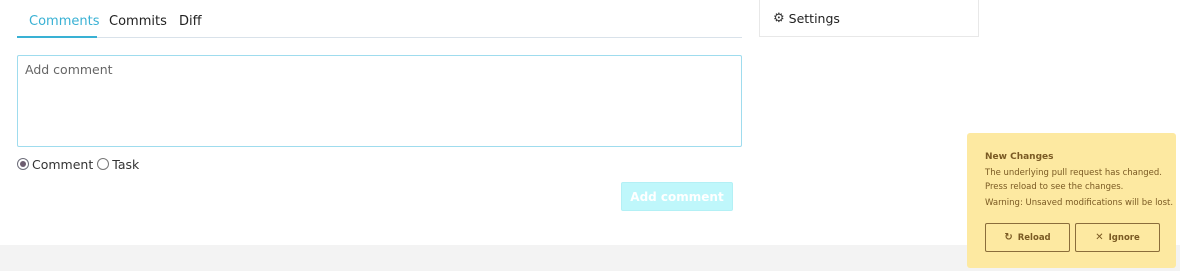 The width and height of the screenshot is (1180, 271). Describe the element at coordinates (1034, 237) in the screenshot. I see `reload-label: Reload` at that location.